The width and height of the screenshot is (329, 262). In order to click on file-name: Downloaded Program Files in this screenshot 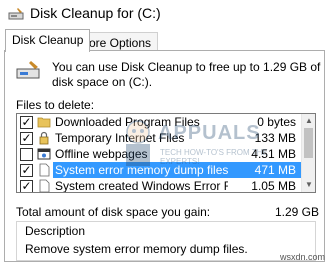, I will do `click(127, 122)`.